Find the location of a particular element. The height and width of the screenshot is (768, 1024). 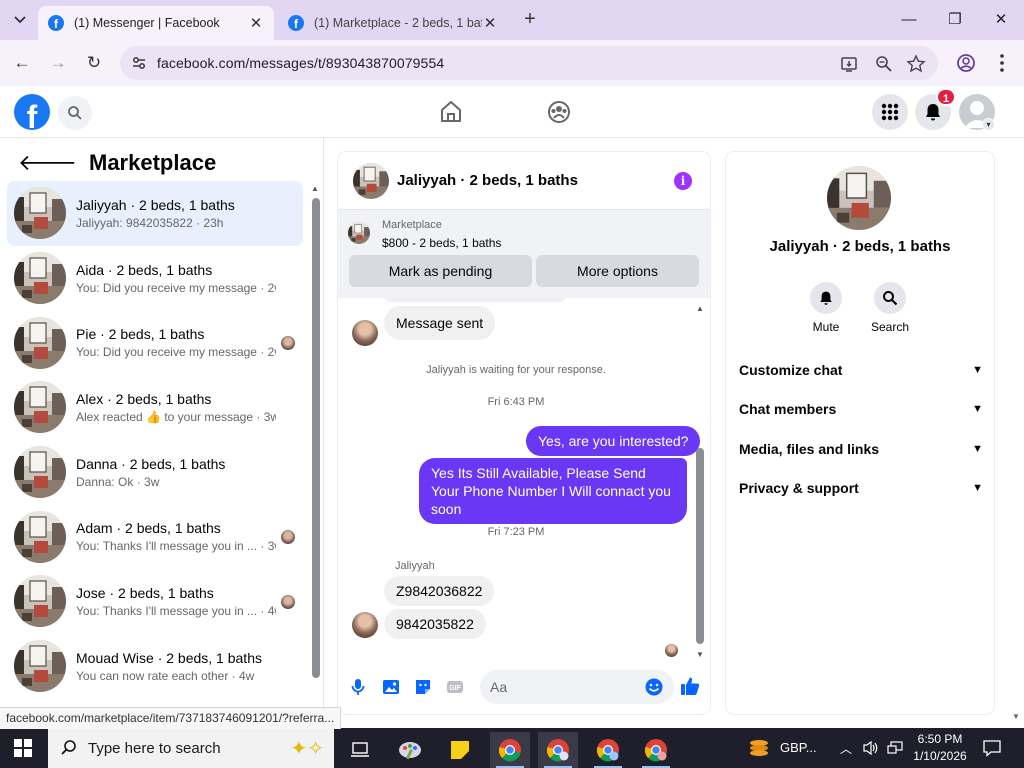

sender-avatar is located at coordinates (365, 333).